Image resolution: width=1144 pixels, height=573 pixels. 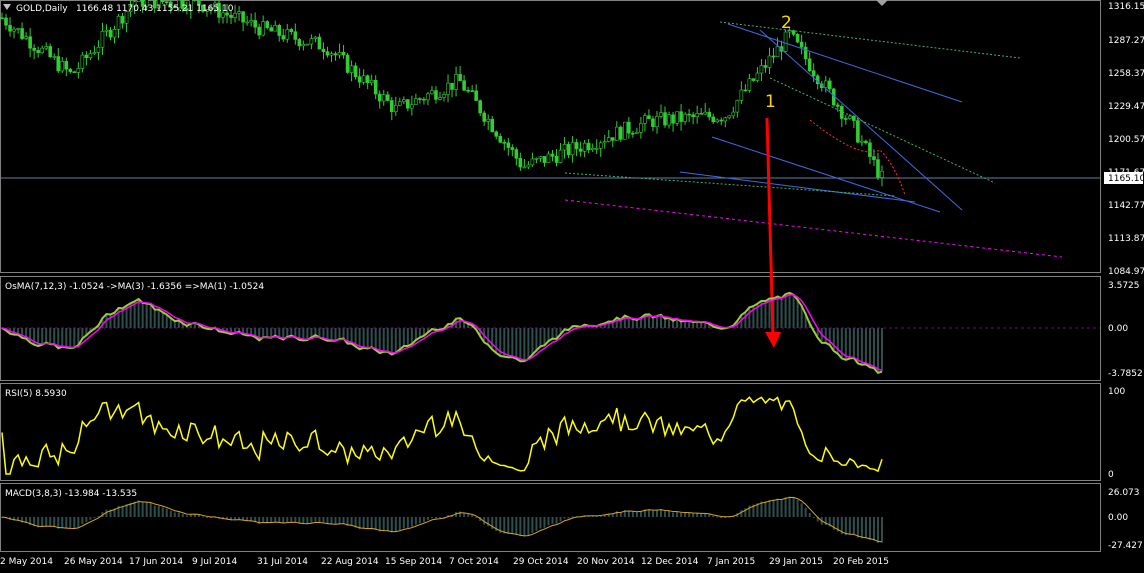 I want to click on ohlc-label: 1166.48 1170.43 1155.21 1165.10, so click(x=155, y=9).